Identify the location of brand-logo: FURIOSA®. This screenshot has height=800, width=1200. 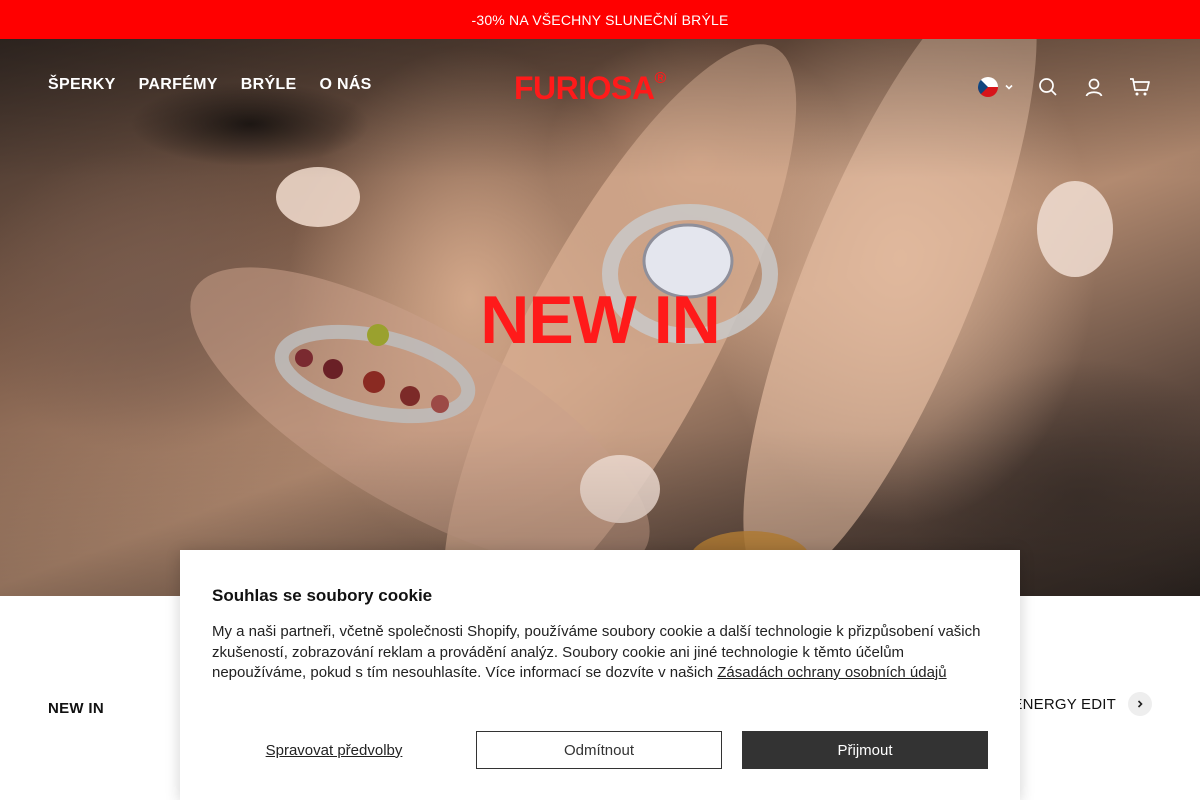
(590, 88).